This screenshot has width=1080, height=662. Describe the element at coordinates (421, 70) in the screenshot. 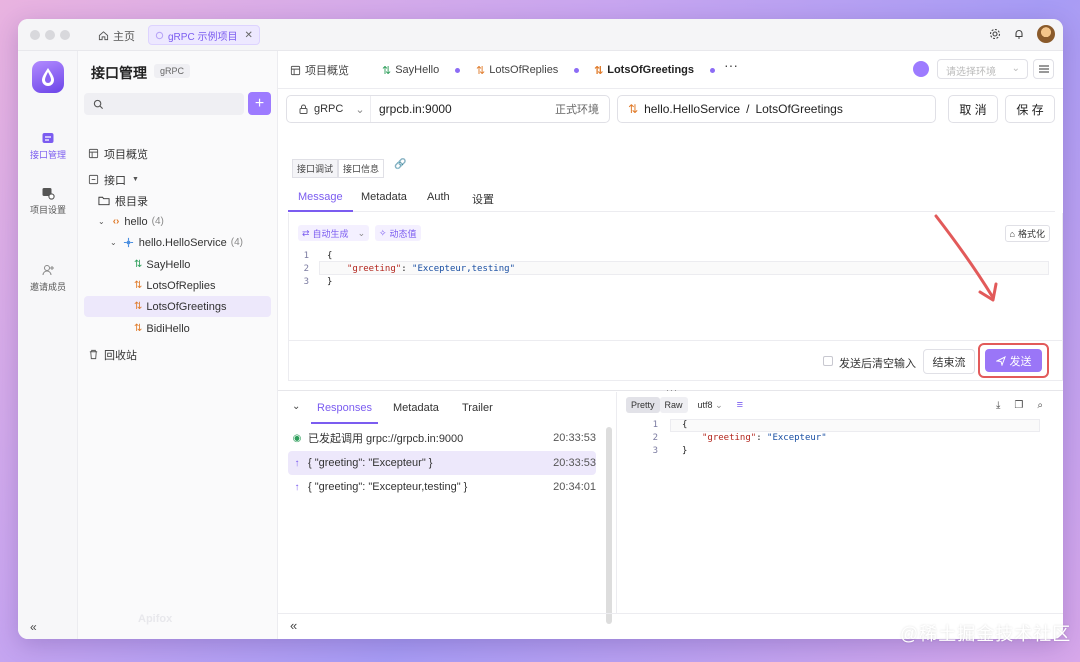

I see `tab-sayhello: ⇅ SayHello` at that location.